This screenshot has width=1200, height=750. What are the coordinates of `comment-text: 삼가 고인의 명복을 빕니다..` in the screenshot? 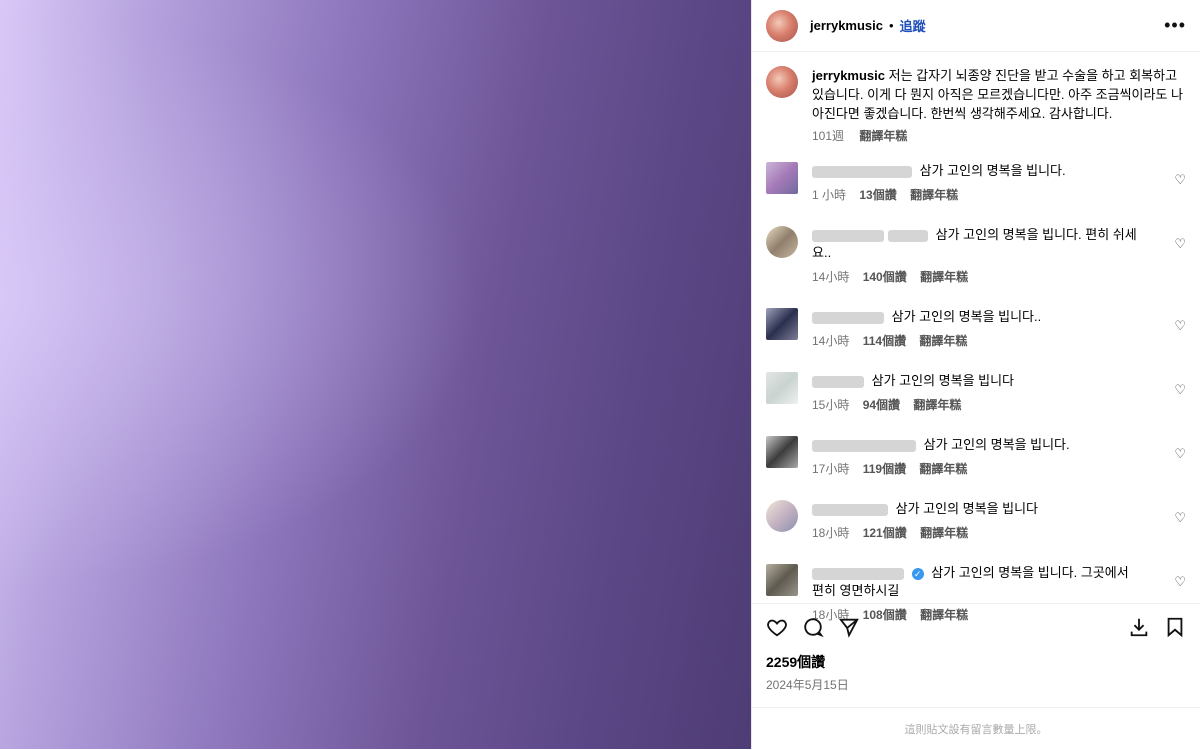 It's located at (966, 316).